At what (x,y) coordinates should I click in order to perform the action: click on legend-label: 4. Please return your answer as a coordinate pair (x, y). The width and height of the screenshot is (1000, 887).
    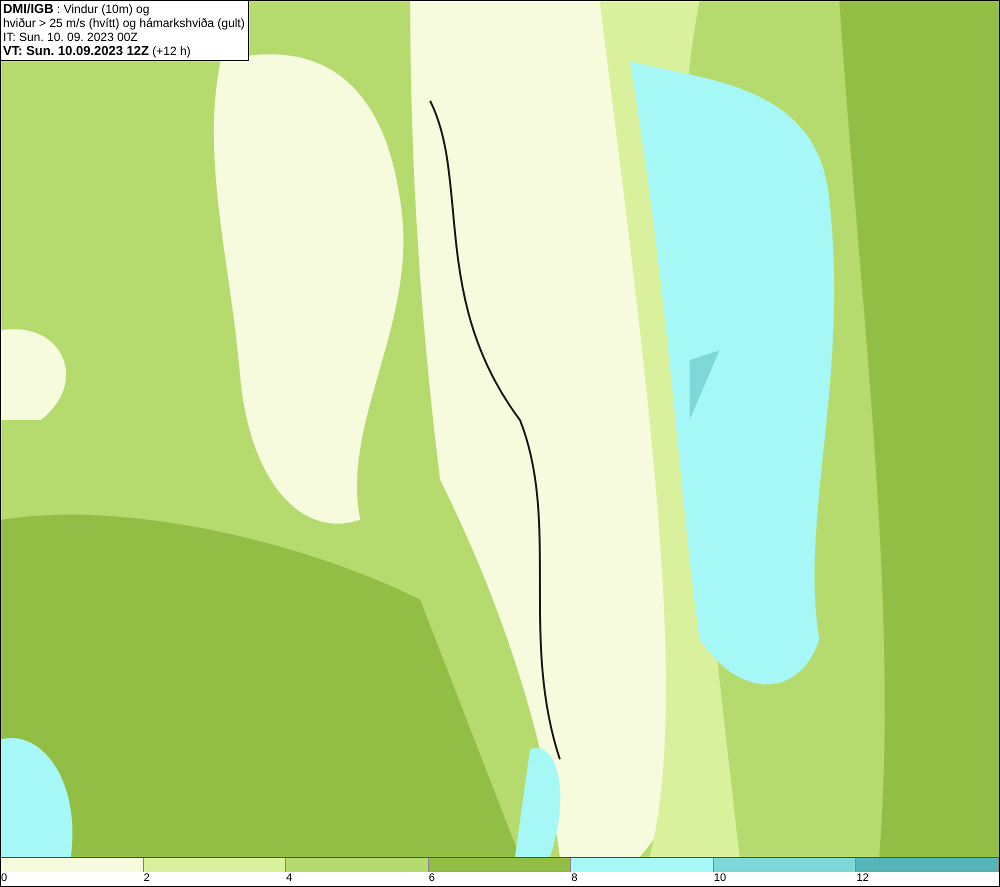
    Looking at the image, I should click on (289, 879).